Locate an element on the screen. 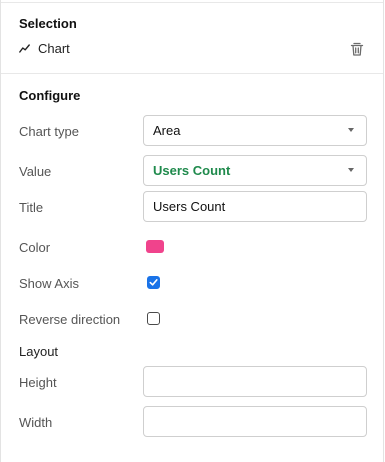 Image resolution: width=385 pixels, height=462 pixels. chart-type-select: Area is located at coordinates (255, 130).